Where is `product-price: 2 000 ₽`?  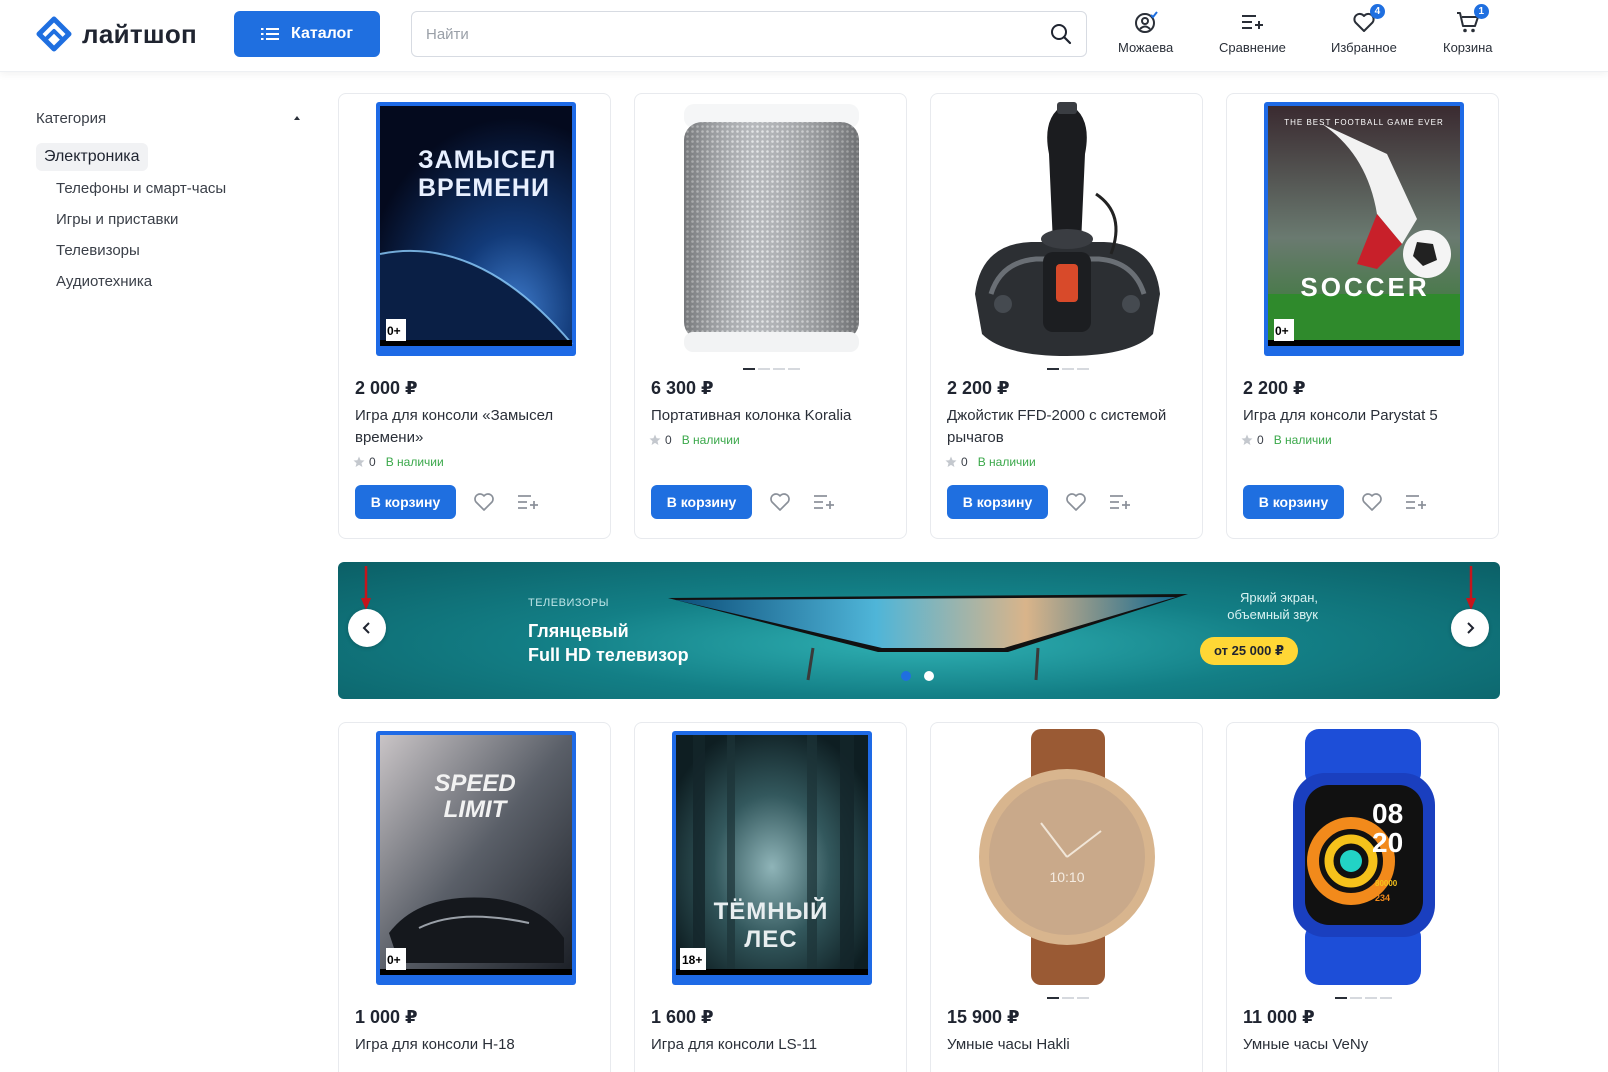 product-price: 2 000 ₽ is located at coordinates (386, 388).